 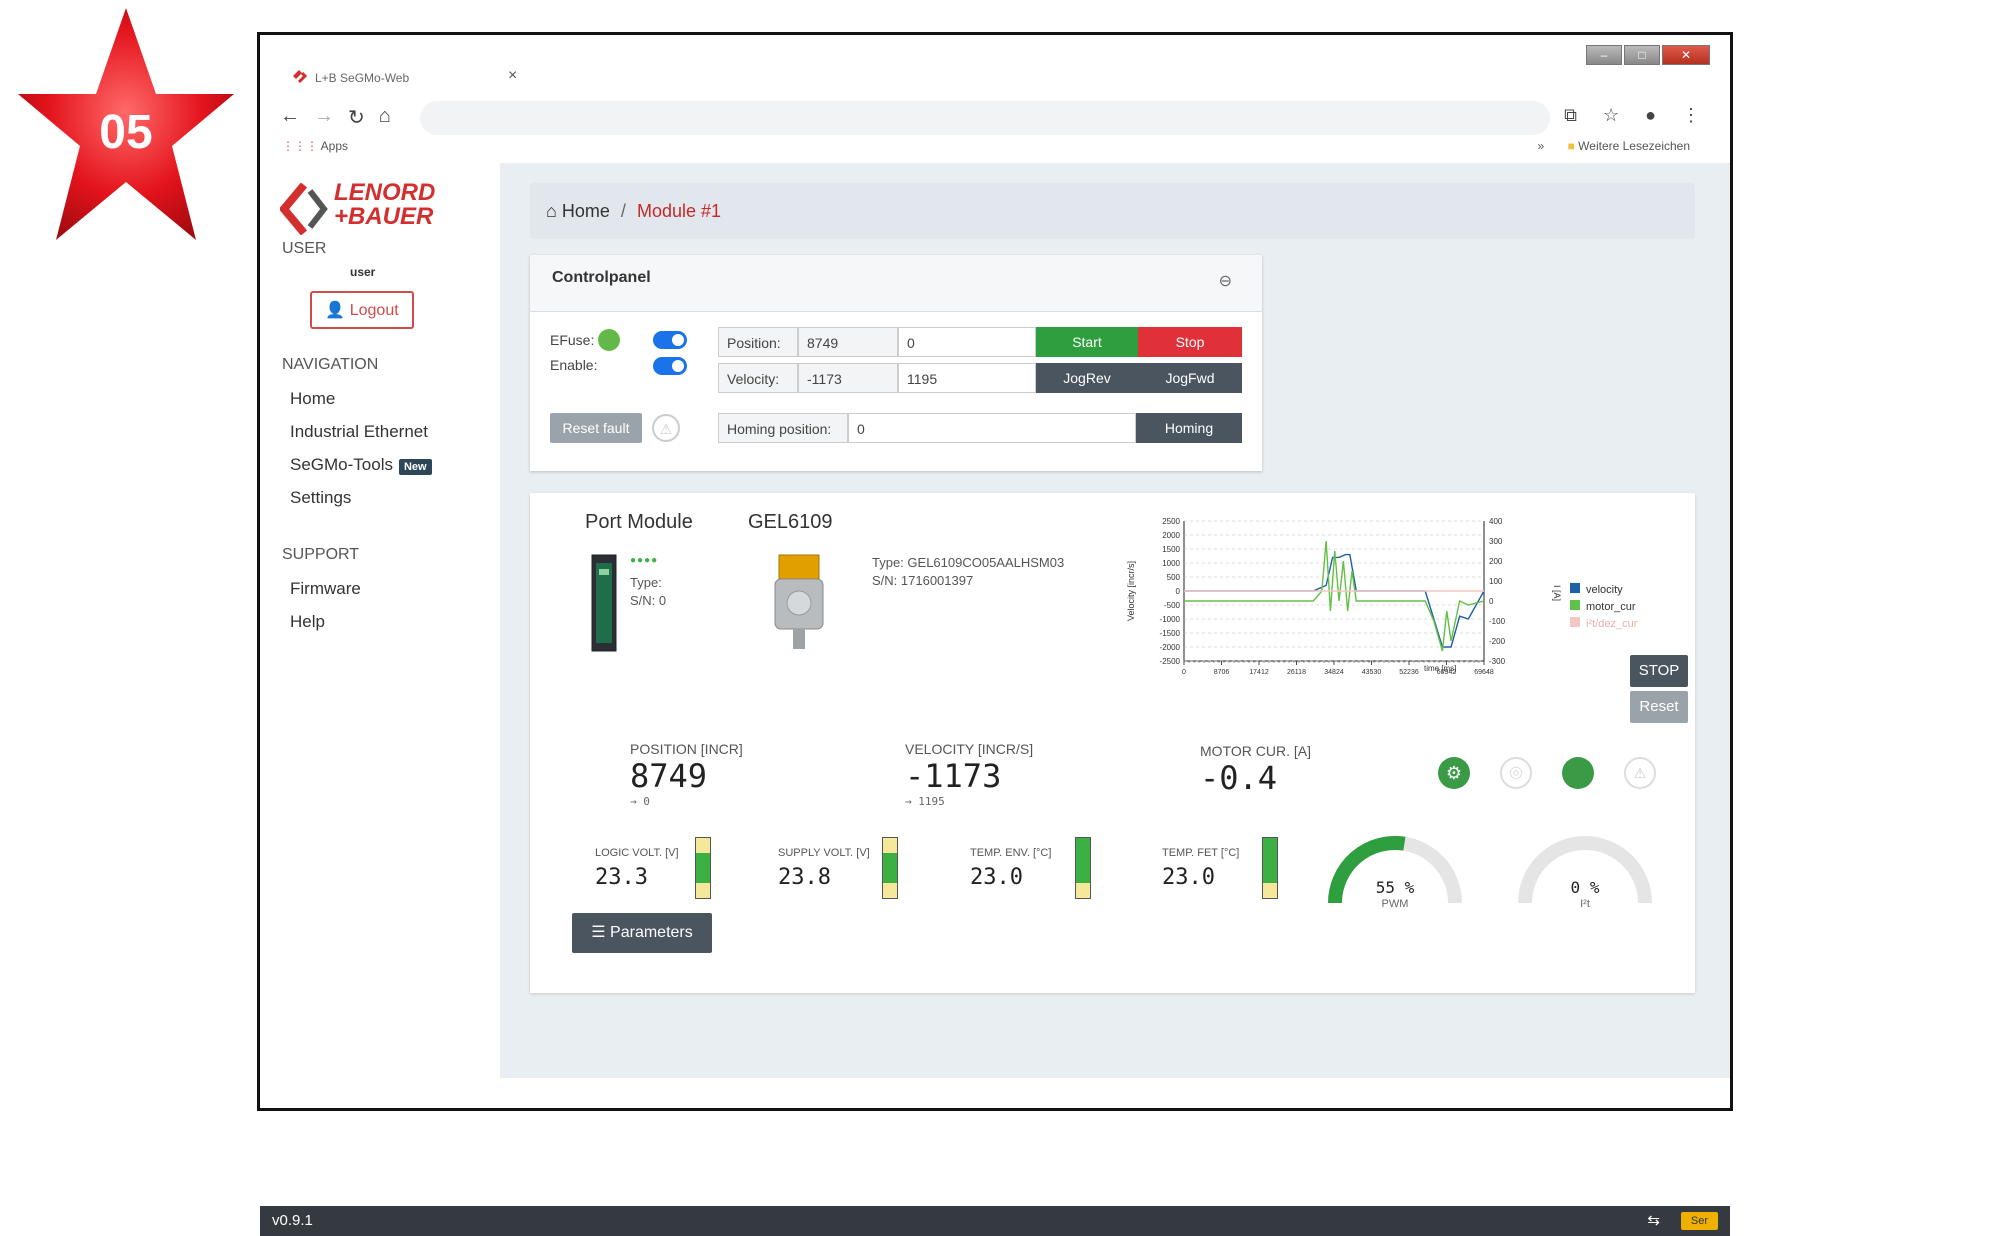 I want to click on reset-fault-button: Reset fault, so click(x=596, y=428).